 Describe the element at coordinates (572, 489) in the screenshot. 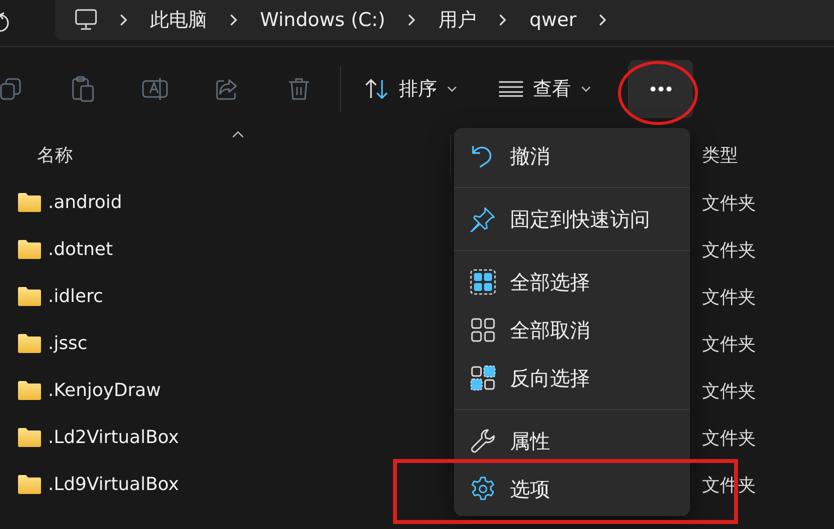

I see `menu-item: 选项` at that location.